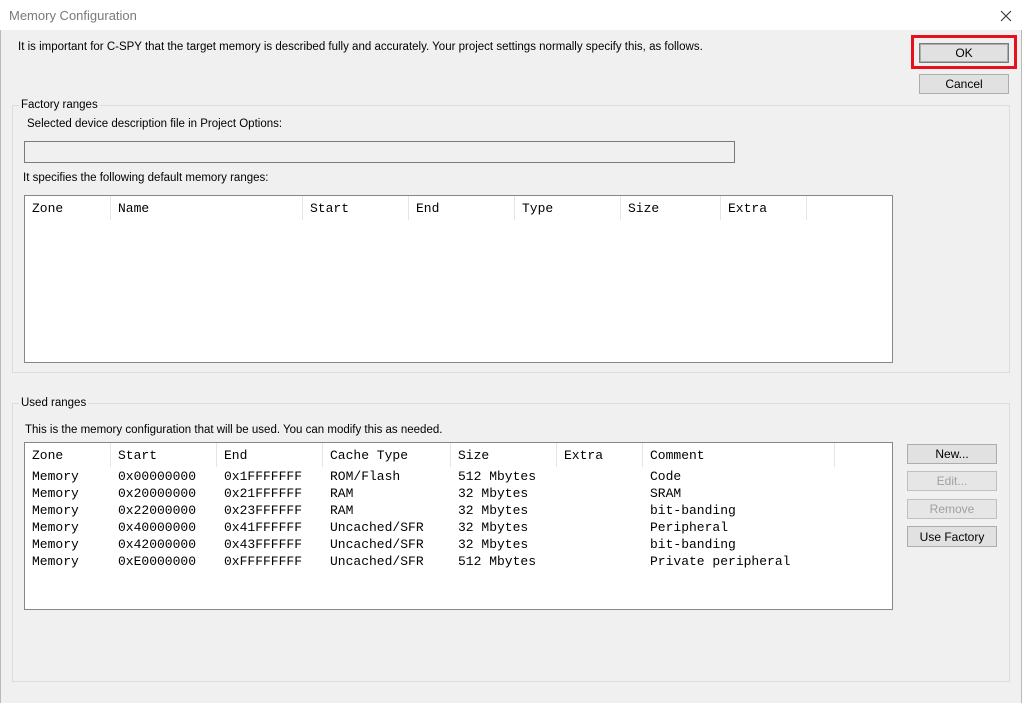 The image size is (1022, 703). I want to click on table-cell: Peripheral, so click(689, 527).